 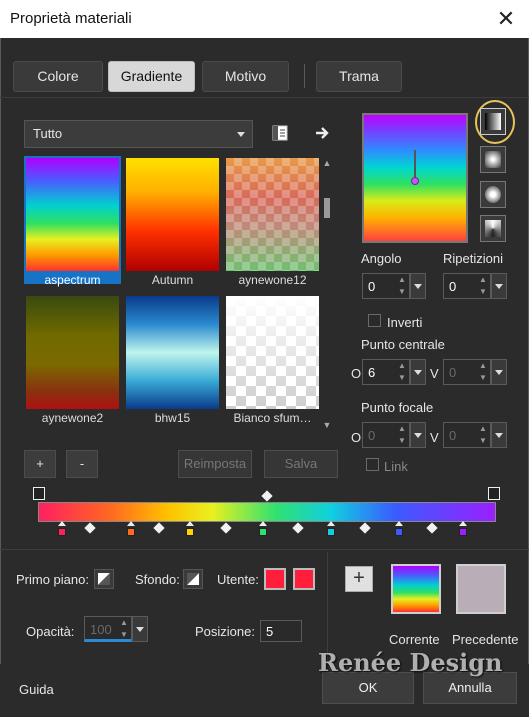 What do you see at coordinates (304, 76) in the screenshot?
I see `tab-separator` at bounding box center [304, 76].